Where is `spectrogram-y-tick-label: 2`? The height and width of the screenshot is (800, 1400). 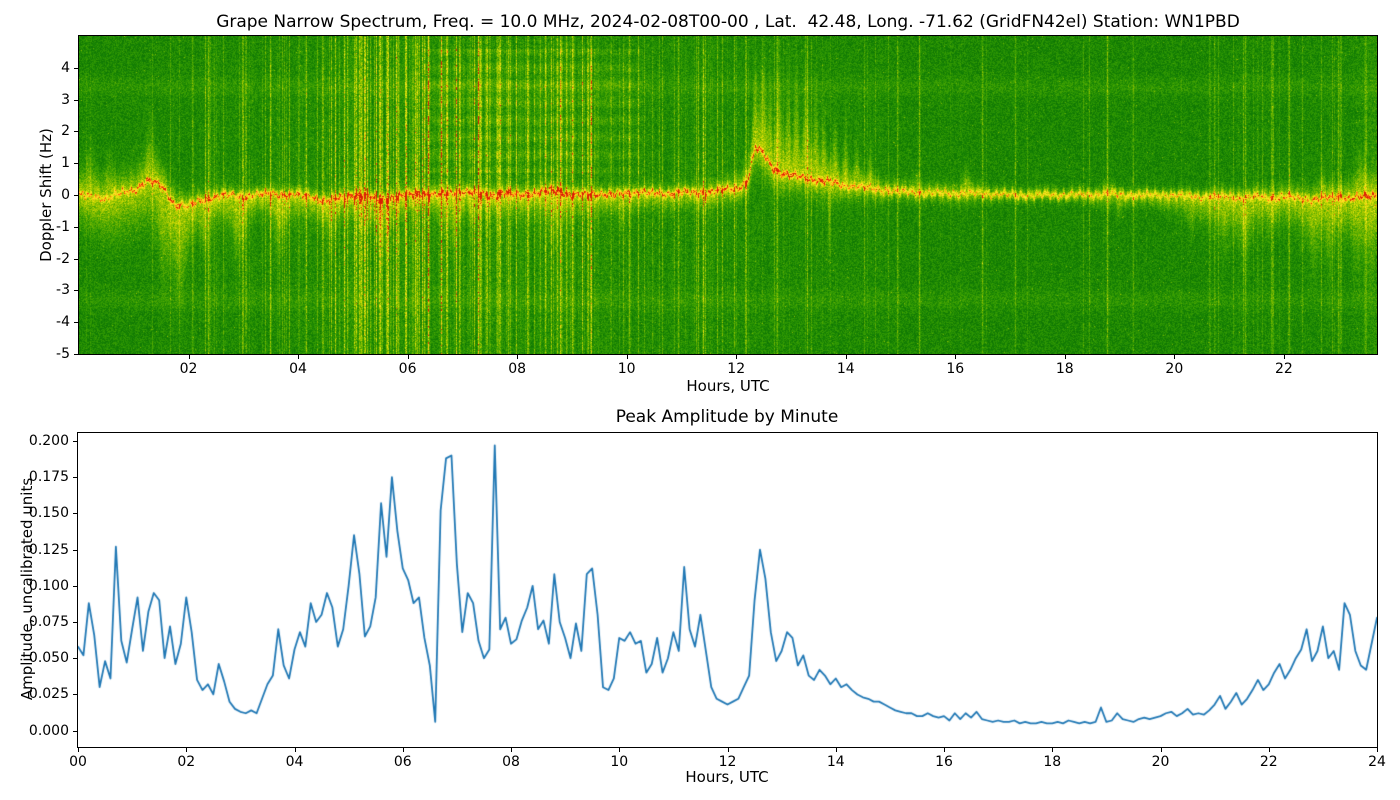 spectrogram-y-tick-label: 2 is located at coordinates (65, 131).